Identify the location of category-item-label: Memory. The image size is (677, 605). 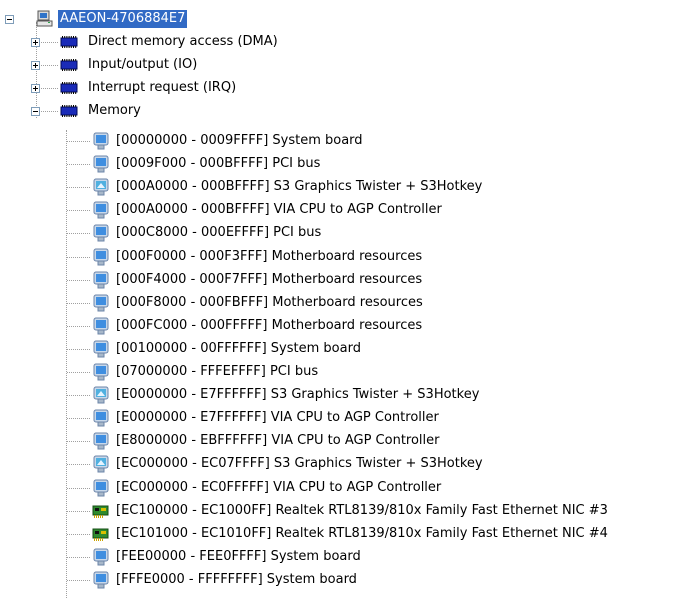
(114, 111).